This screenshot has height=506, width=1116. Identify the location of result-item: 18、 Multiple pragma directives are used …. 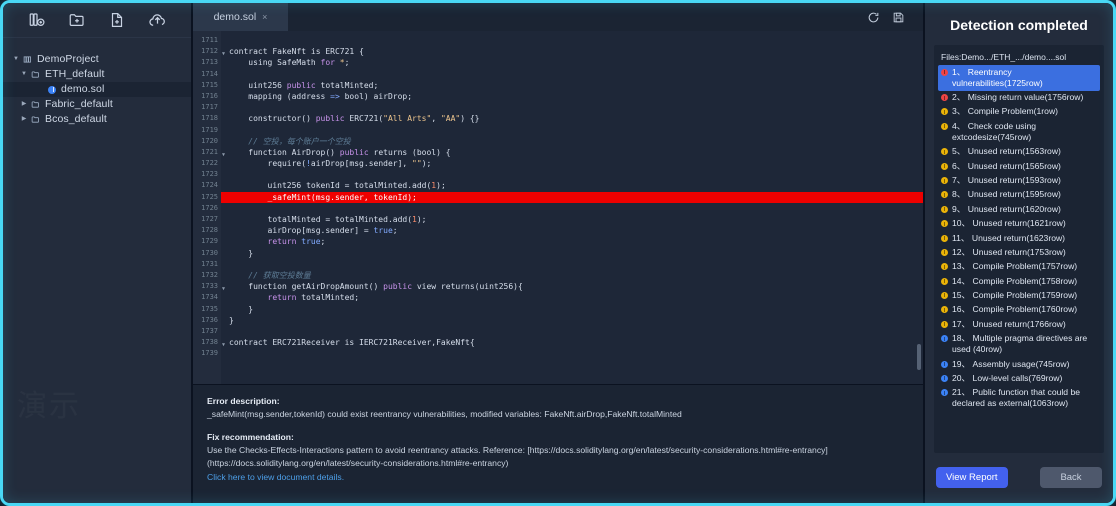
(1019, 344).